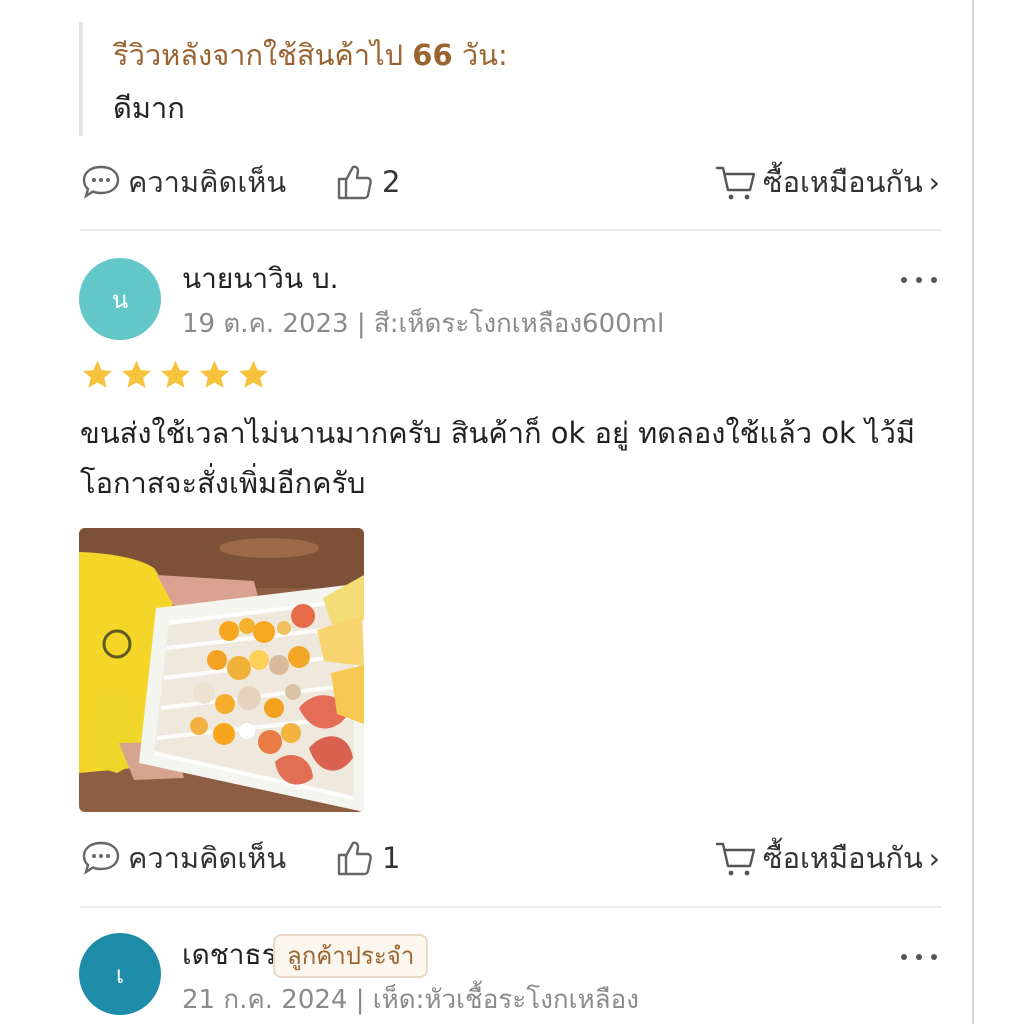  What do you see at coordinates (510, 182) in the screenshot?
I see `previous-review-actions: ความคิดเห็น 2 ซื้อเหมือนกัน ›` at bounding box center [510, 182].